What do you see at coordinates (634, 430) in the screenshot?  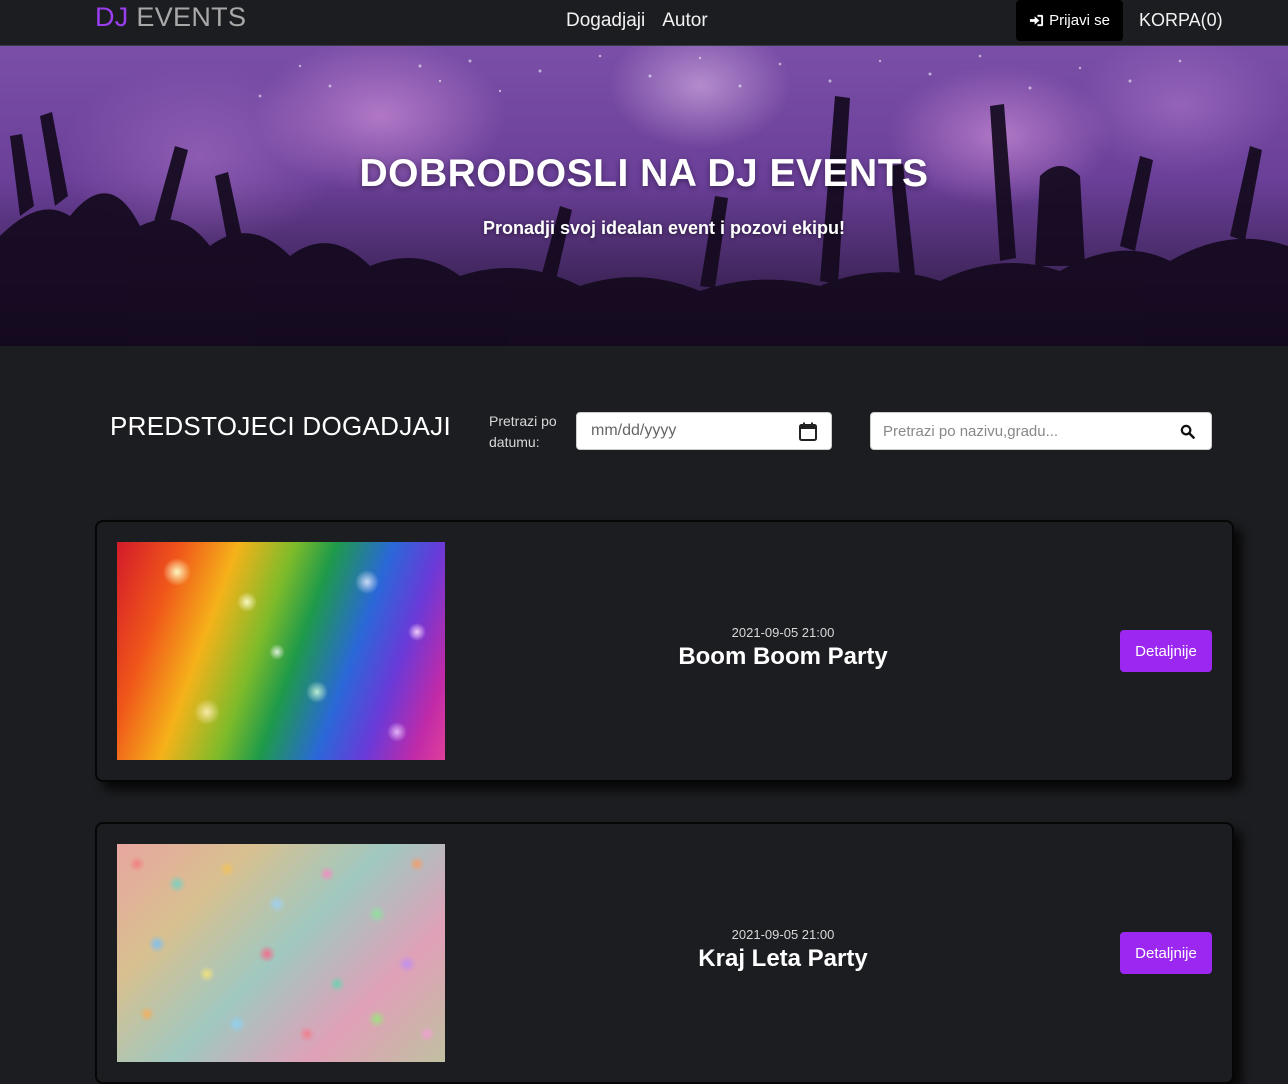 I see `date-placeholder: mm/dd/yyyy` at bounding box center [634, 430].